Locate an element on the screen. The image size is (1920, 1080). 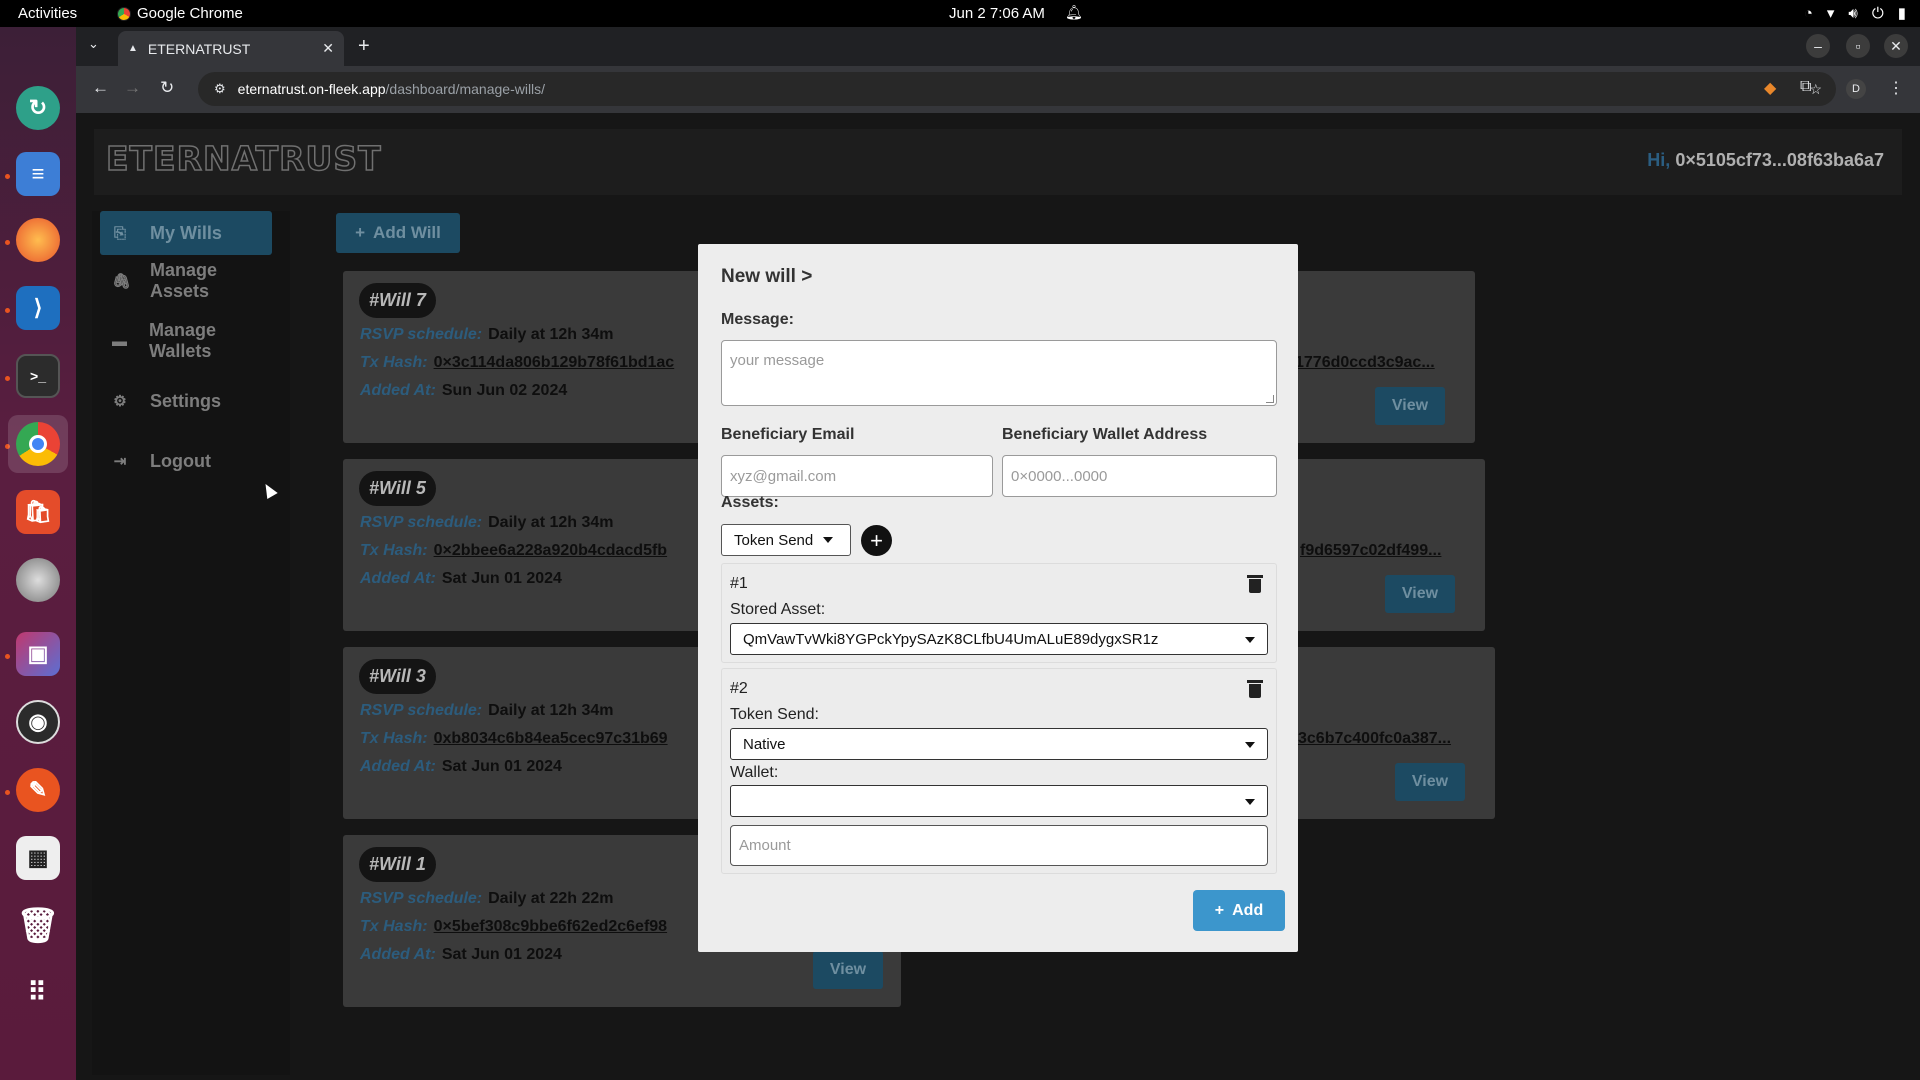
dock-app-vscode: ⟩ is located at coordinates (38, 308).